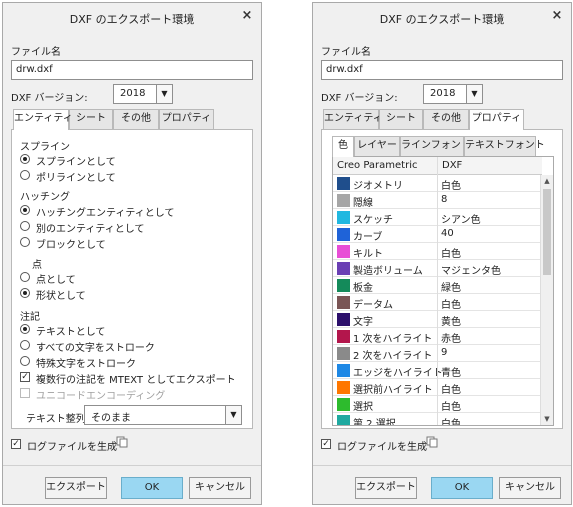 This screenshot has width=573, height=507. I want to click on dxf-color-value: 9, so click(444, 352).